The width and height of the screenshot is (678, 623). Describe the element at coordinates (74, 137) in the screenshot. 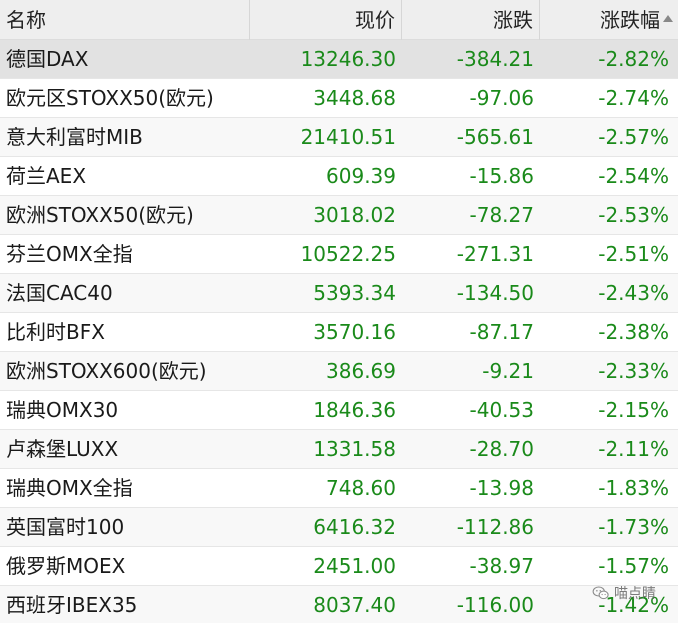

I see `row-name: 意大利富时MIB` at that location.